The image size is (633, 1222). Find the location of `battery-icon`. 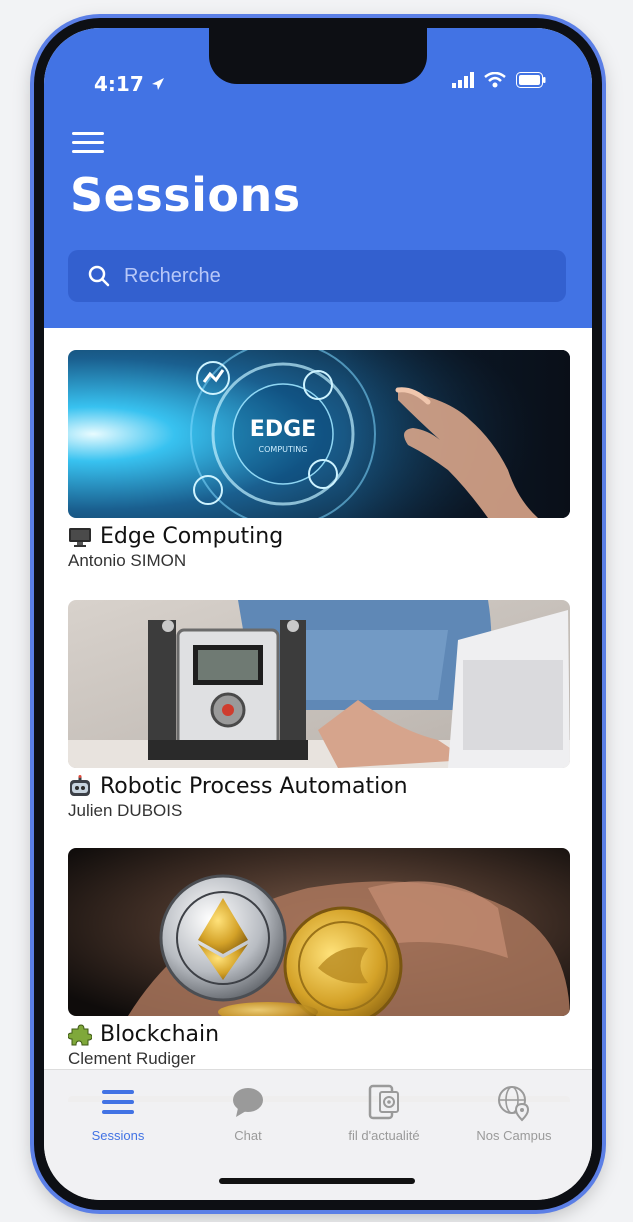

battery-icon is located at coordinates (531, 80).